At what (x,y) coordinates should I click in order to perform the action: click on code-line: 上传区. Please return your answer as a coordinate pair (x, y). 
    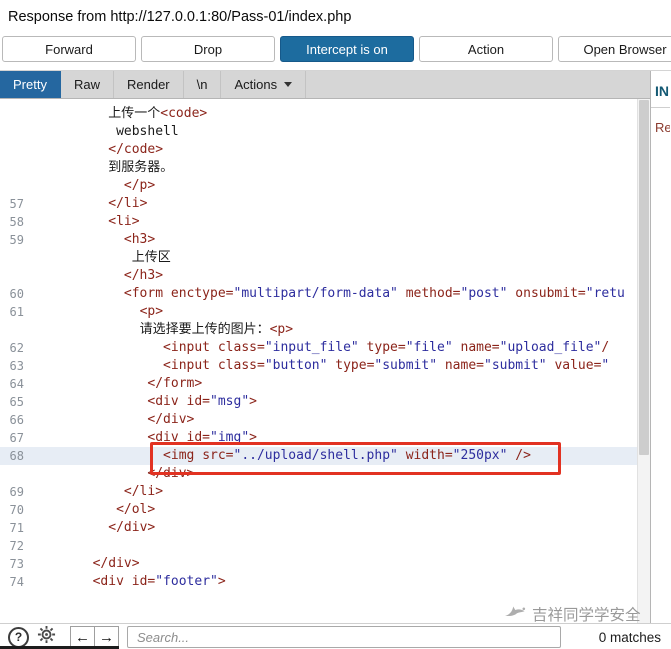
    Looking at the image, I should click on (319, 258).